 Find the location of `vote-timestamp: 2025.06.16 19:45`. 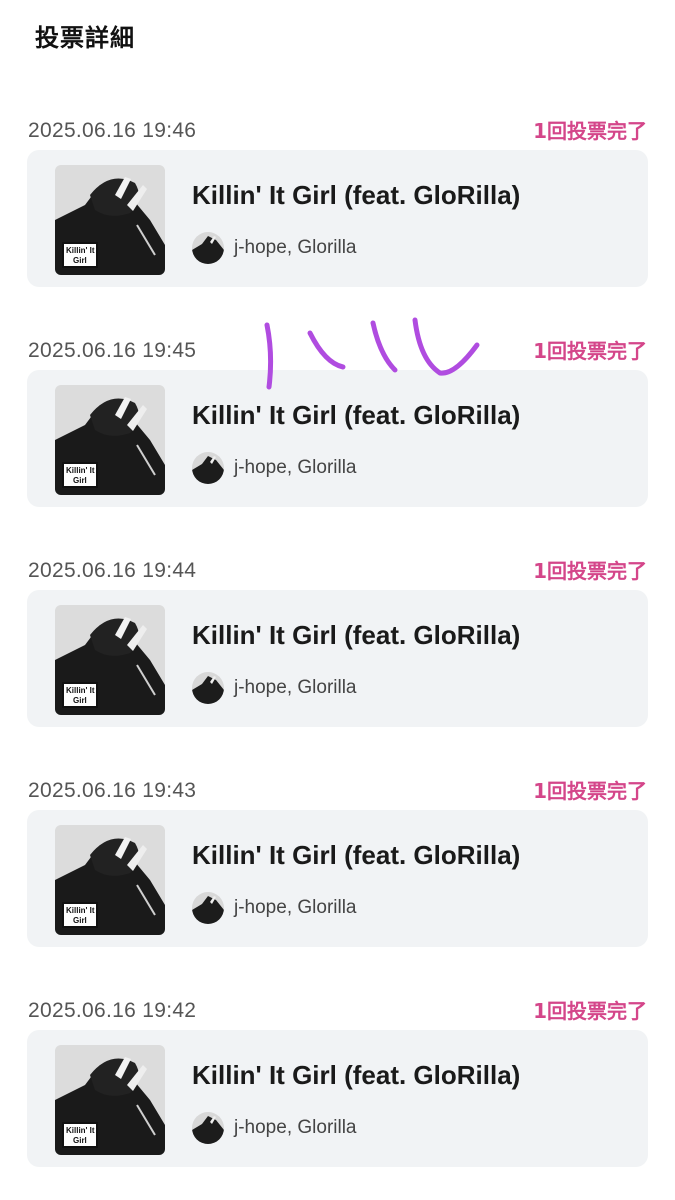

vote-timestamp: 2025.06.16 19:45 is located at coordinates (112, 350).